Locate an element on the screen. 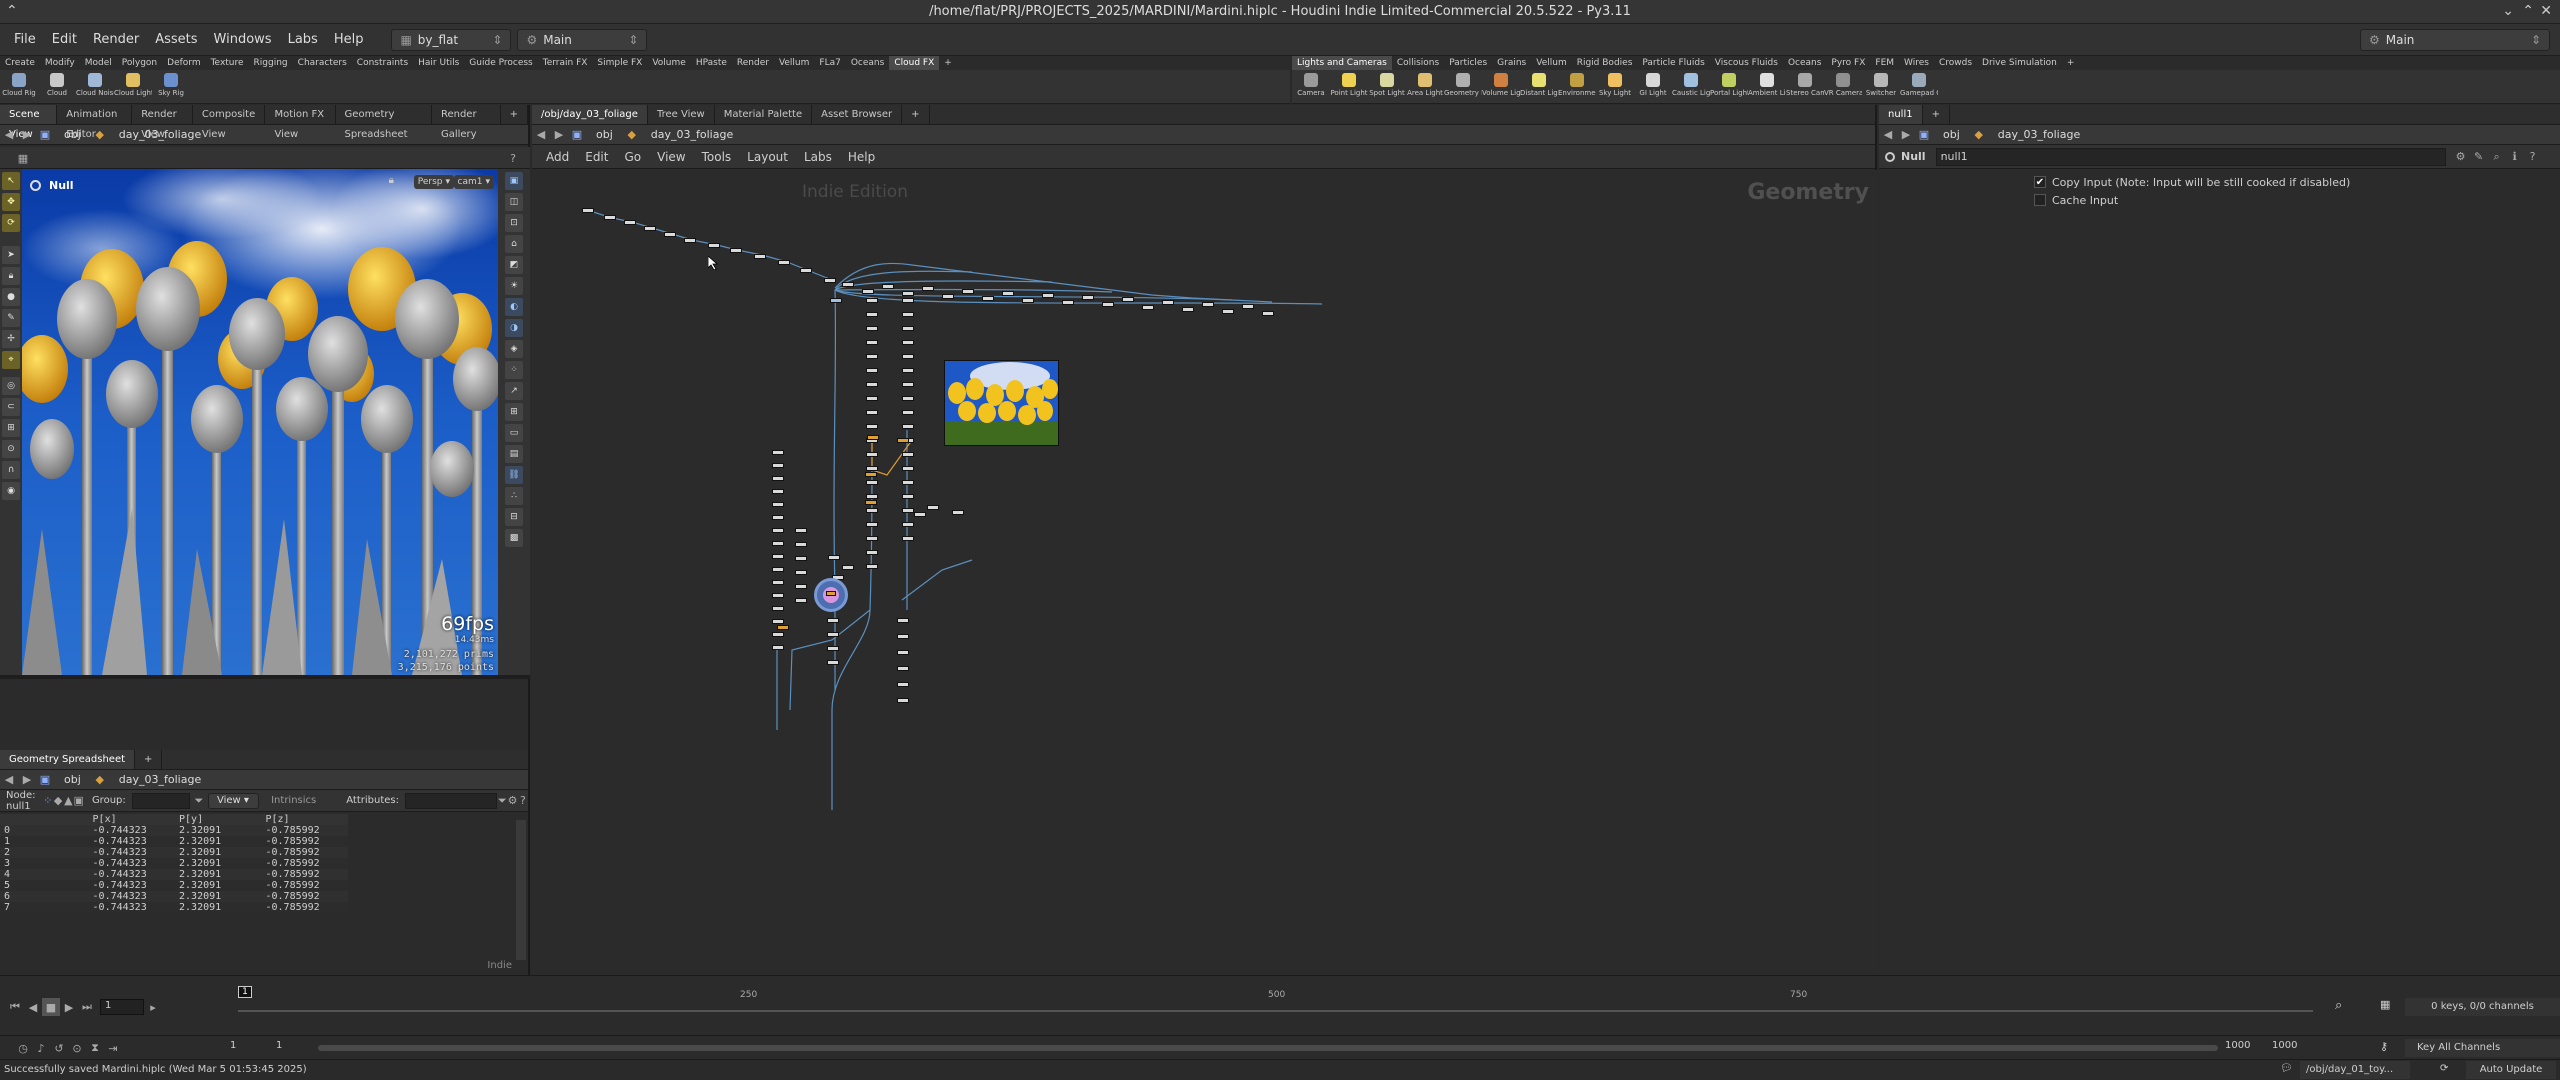  menu-help: Help is located at coordinates (349, 40).